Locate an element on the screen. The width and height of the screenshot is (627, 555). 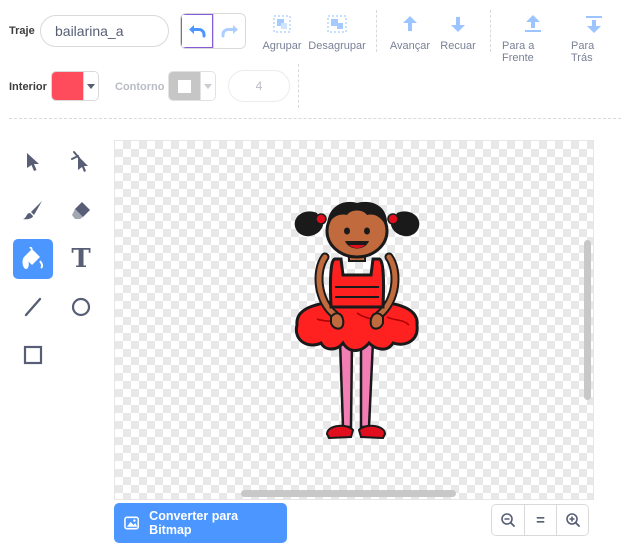
group-icon is located at coordinates (282, 24).